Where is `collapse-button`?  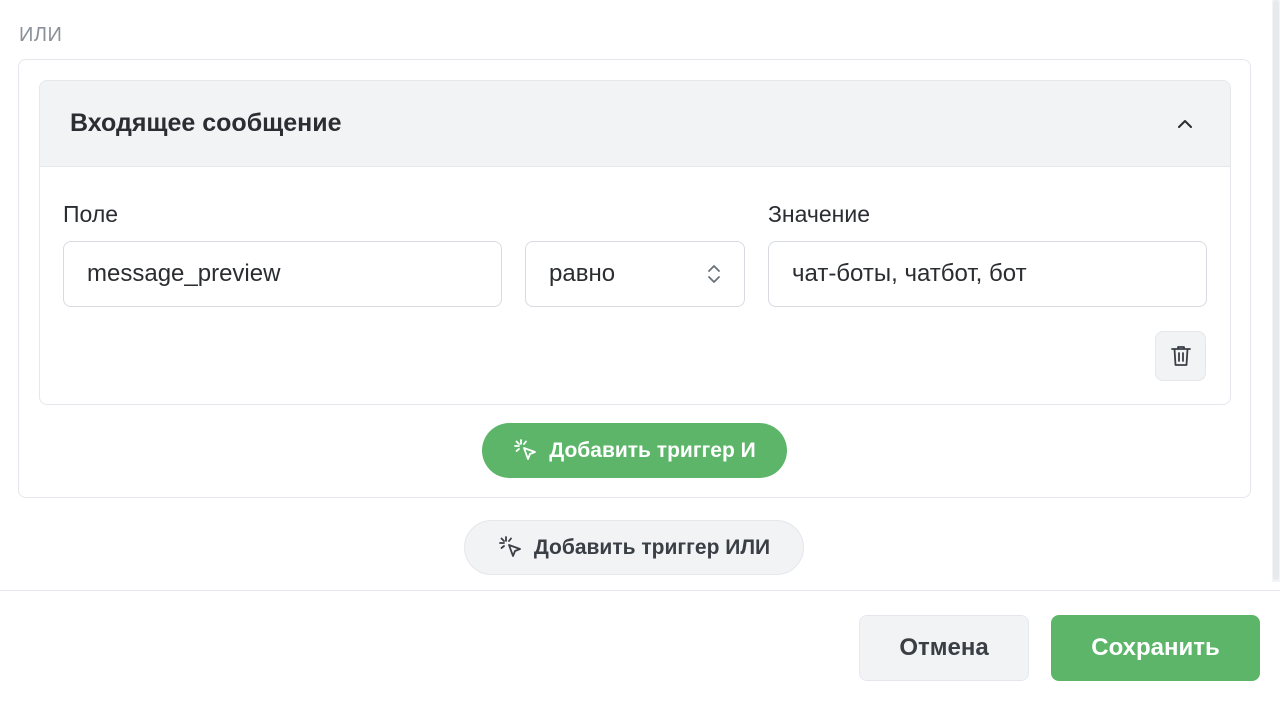
collapse-button is located at coordinates (1185, 124).